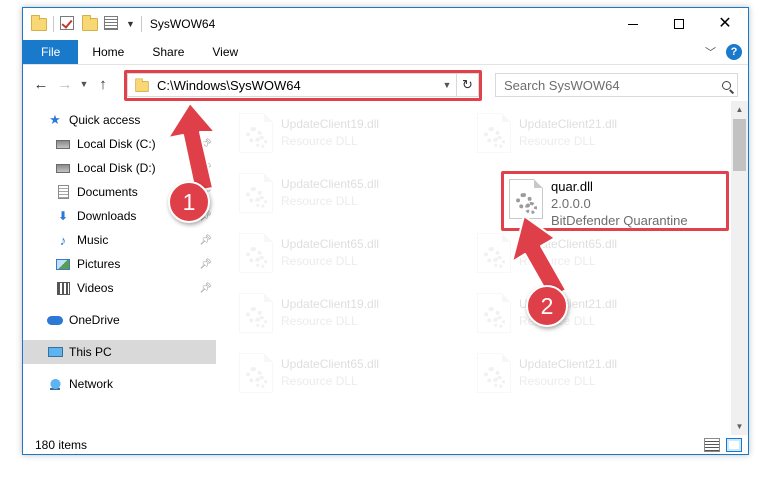 Image resolution: width=769 pixels, height=486 pixels. What do you see at coordinates (330, 304) in the screenshot?
I see `file-name: UpdateClient19.dll` at bounding box center [330, 304].